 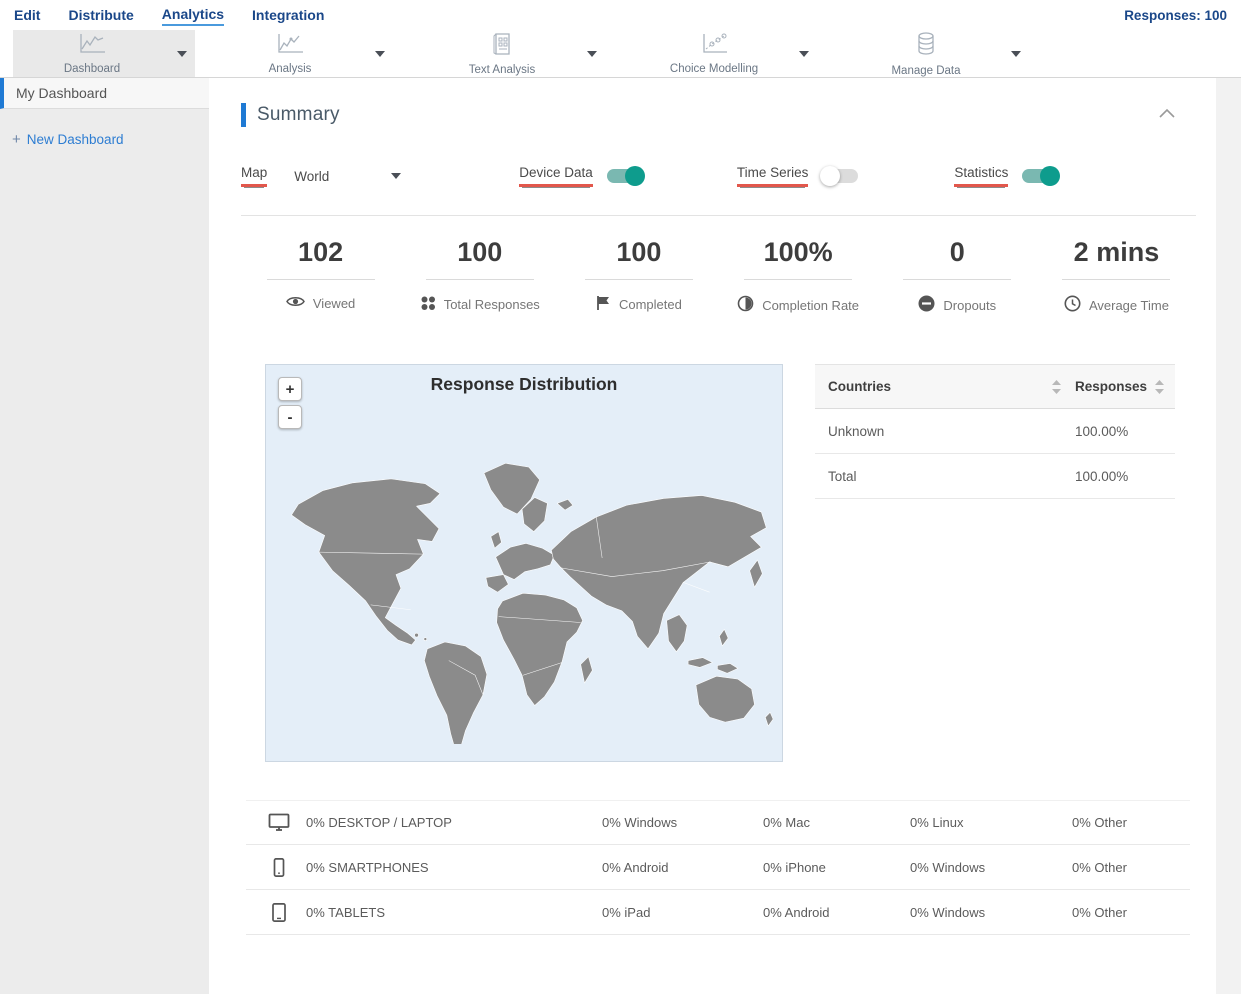 I want to click on section-accent-bar, so click(x=243, y=115).